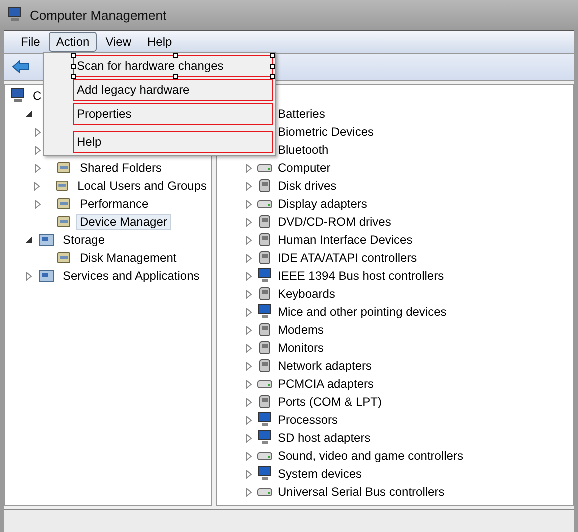 The width and height of the screenshot is (578, 532). What do you see at coordinates (173, 90) in the screenshot?
I see `menu-item: Add legacy hardware` at bounding box center [173, 90].